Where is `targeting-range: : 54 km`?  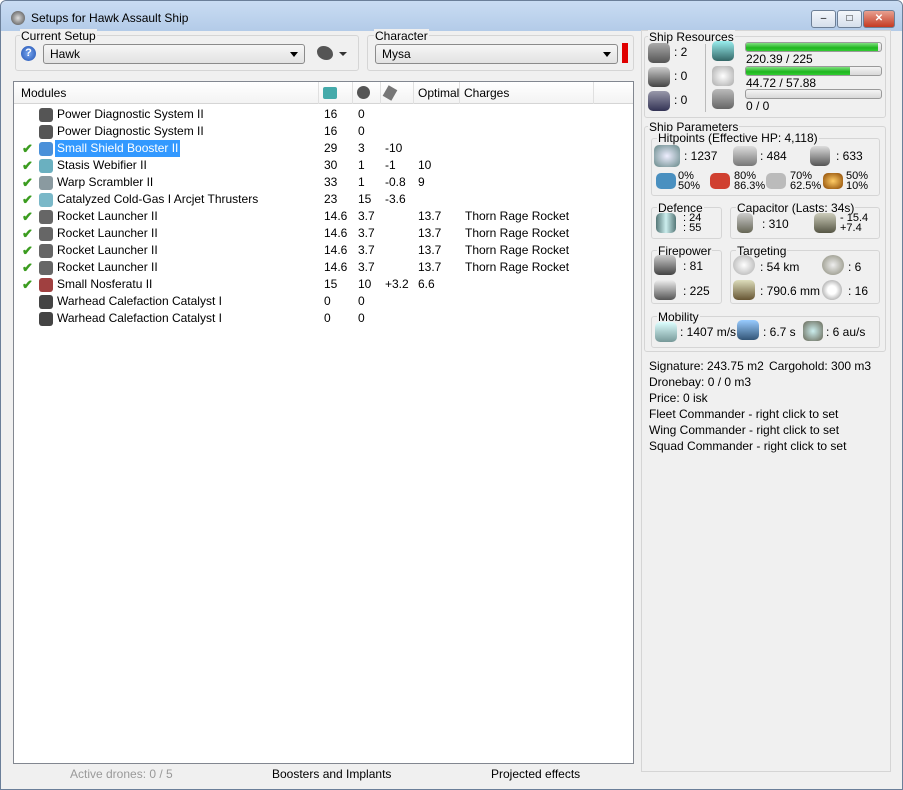
targeting-range: : 54 km is located at coordinates (780, 267).